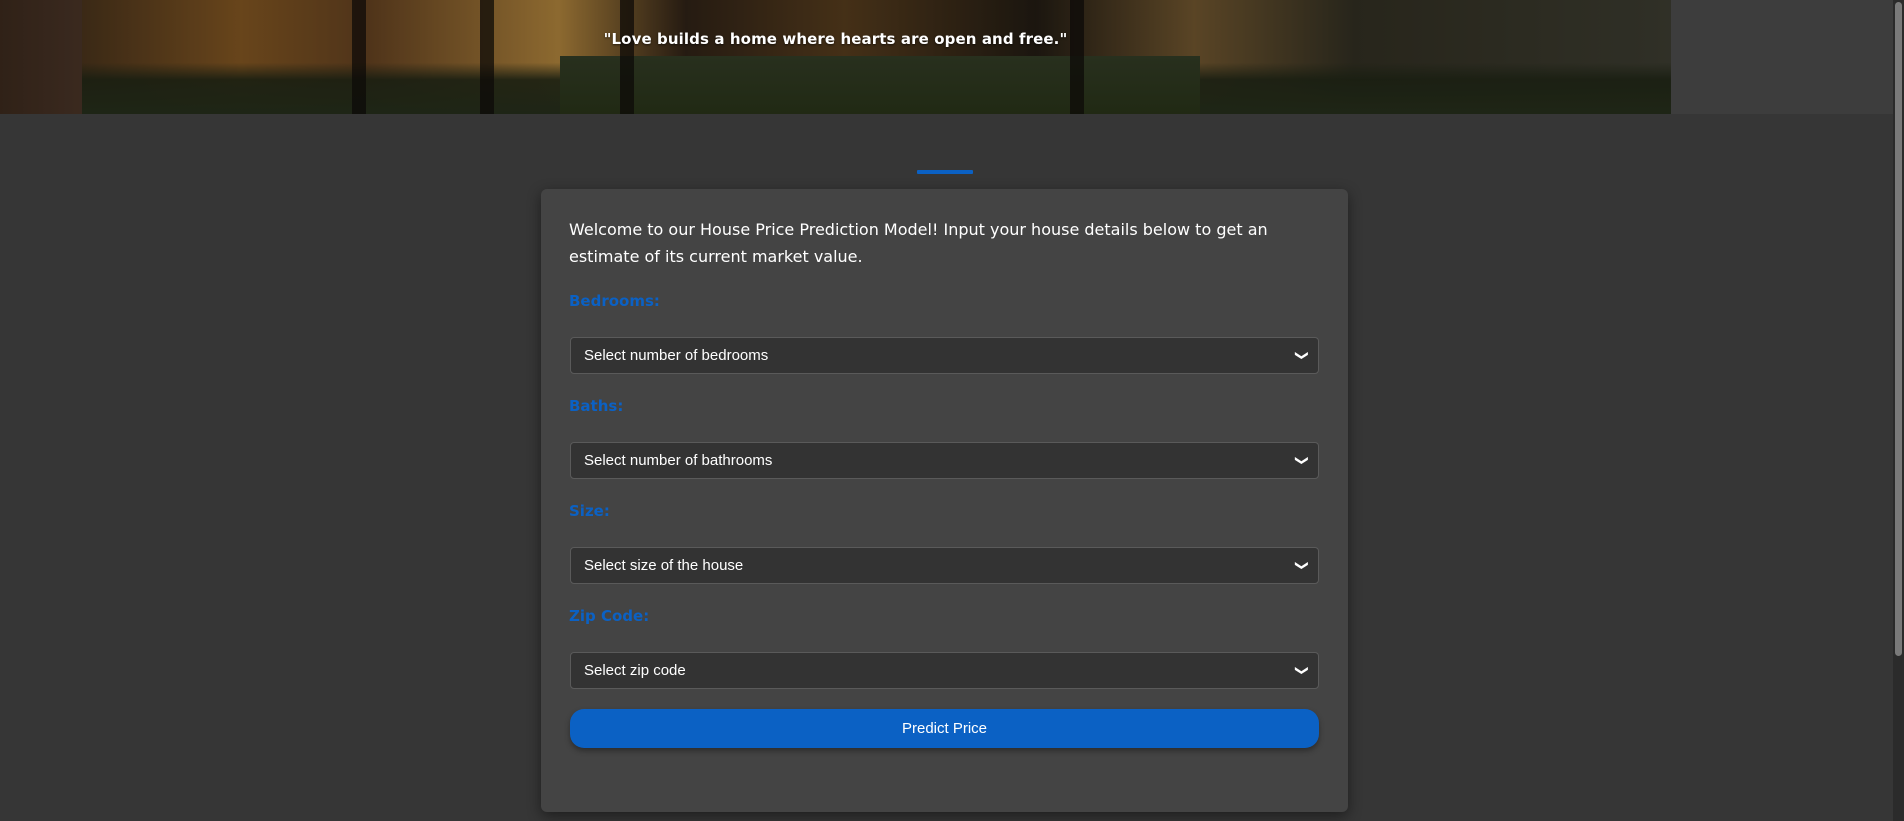 The image size is (1904, 821). Describe the element at coordinates (596, 406) in the screenshot. I see `baths-label: Baths:` at that location.